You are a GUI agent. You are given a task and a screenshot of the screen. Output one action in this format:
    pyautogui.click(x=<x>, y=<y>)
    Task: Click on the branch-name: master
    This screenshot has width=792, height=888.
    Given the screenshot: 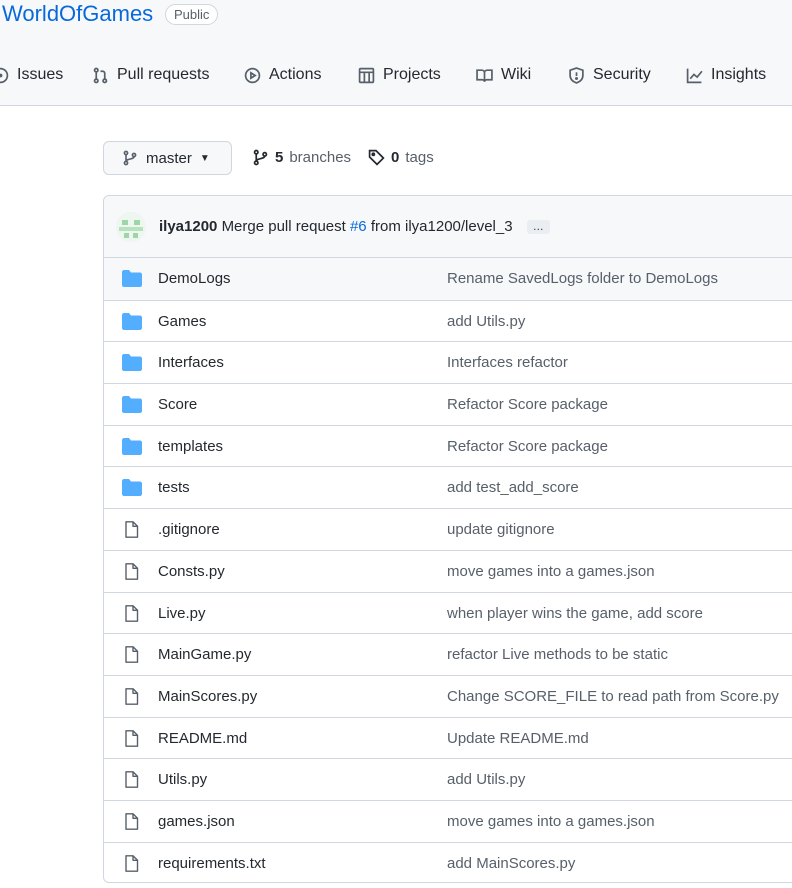 What is the action you would take?
    pyautogui.click(x=169, y=158)
    